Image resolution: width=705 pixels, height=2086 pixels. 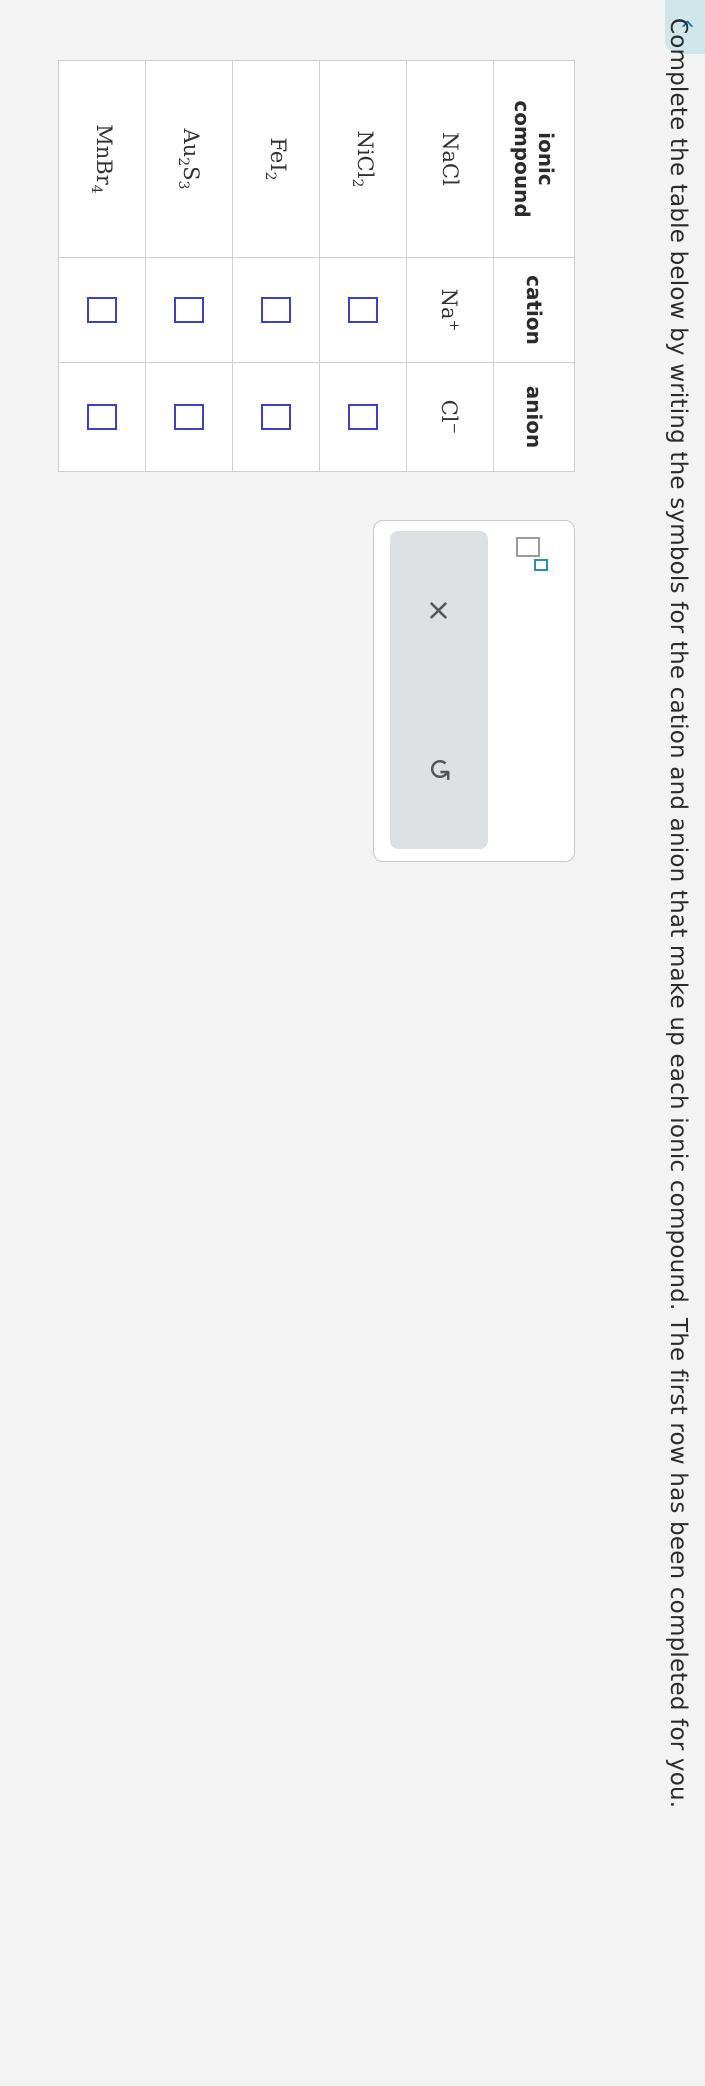 I want to click on table-header-row: ionic compound cation anion, so click(x=534, y=266).